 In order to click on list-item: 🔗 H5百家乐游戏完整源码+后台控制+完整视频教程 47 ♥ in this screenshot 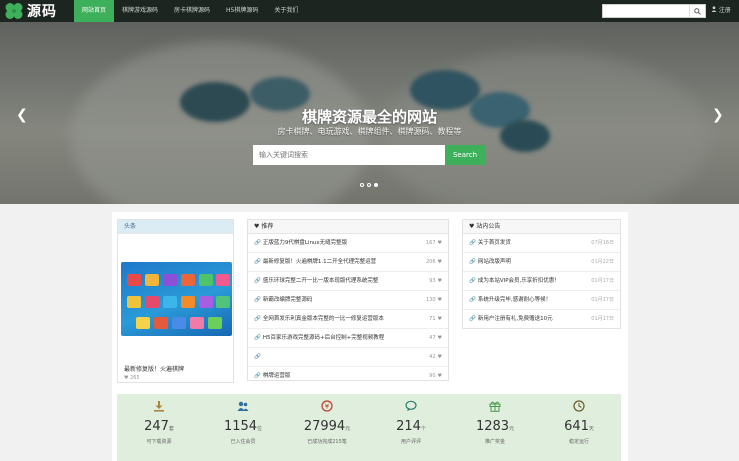, I will do `click(348, 338)`.